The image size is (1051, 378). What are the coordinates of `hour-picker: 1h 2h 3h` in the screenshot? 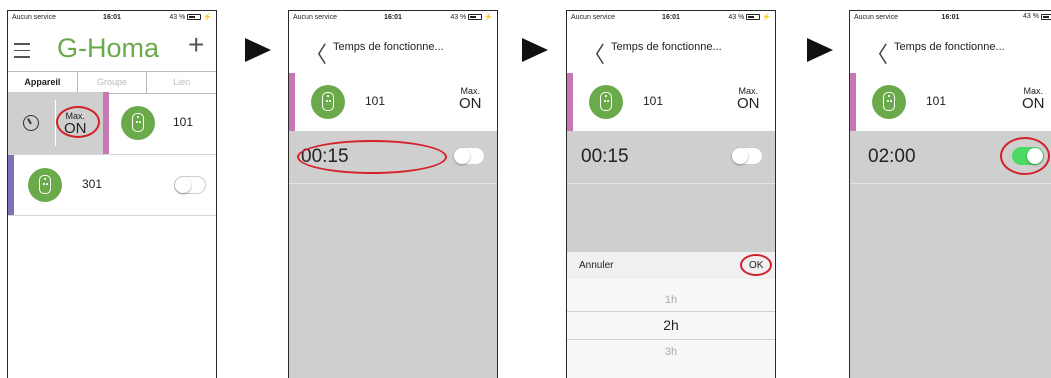 It's located at (671, 328).